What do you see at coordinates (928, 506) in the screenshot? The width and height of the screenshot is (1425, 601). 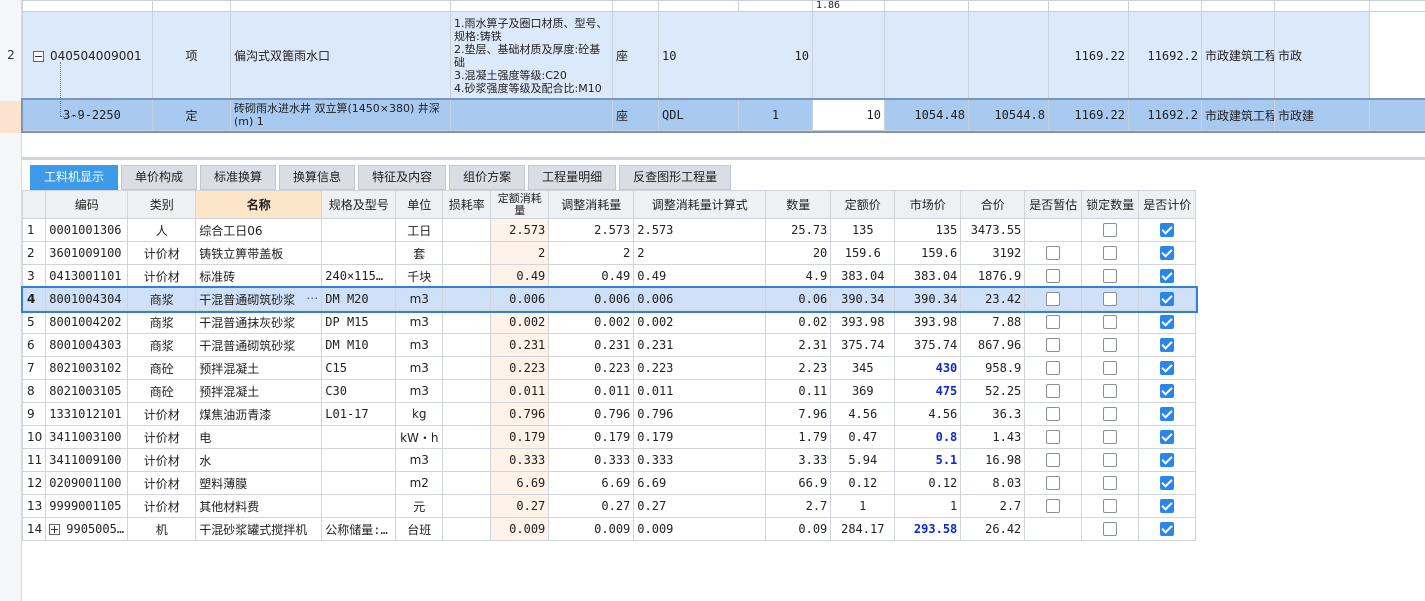 I see `cell-market-price: 1` at bounding box center [928, 506].